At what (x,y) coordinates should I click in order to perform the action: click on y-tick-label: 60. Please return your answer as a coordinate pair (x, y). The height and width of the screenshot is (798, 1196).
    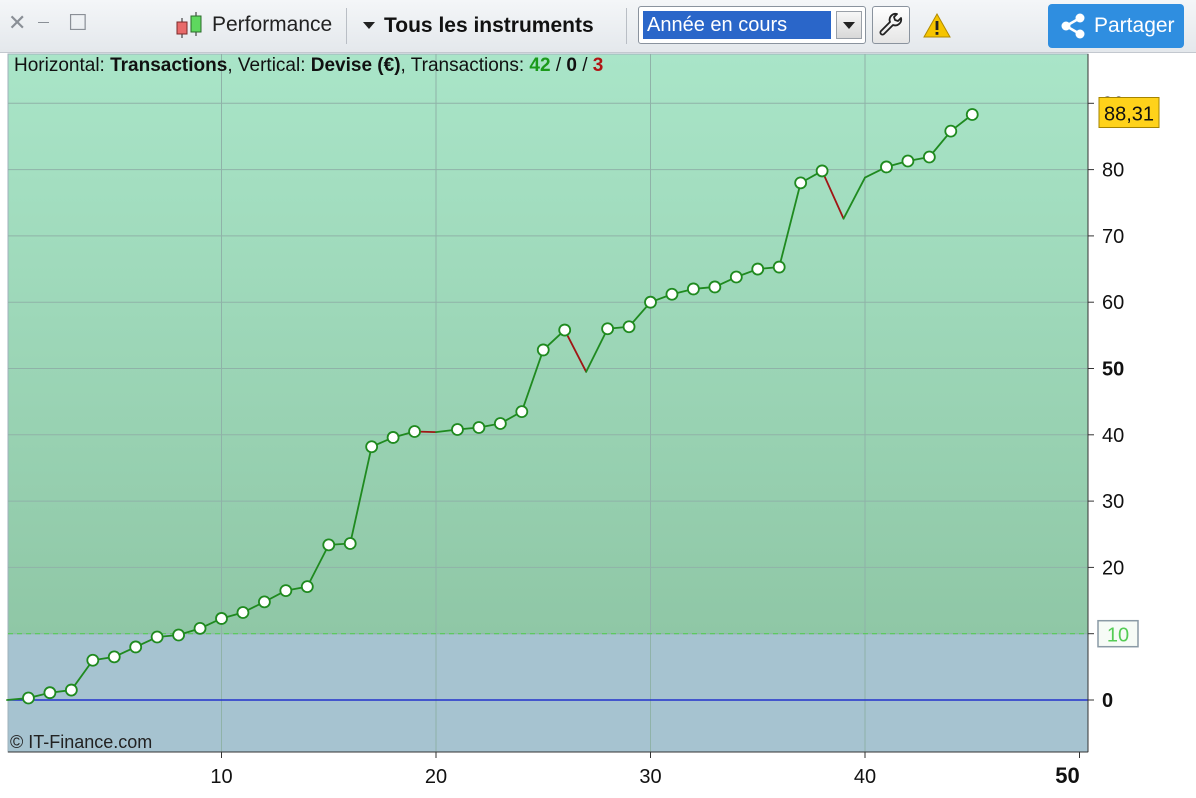
    Looking at the image, I should click on (1113, 303).